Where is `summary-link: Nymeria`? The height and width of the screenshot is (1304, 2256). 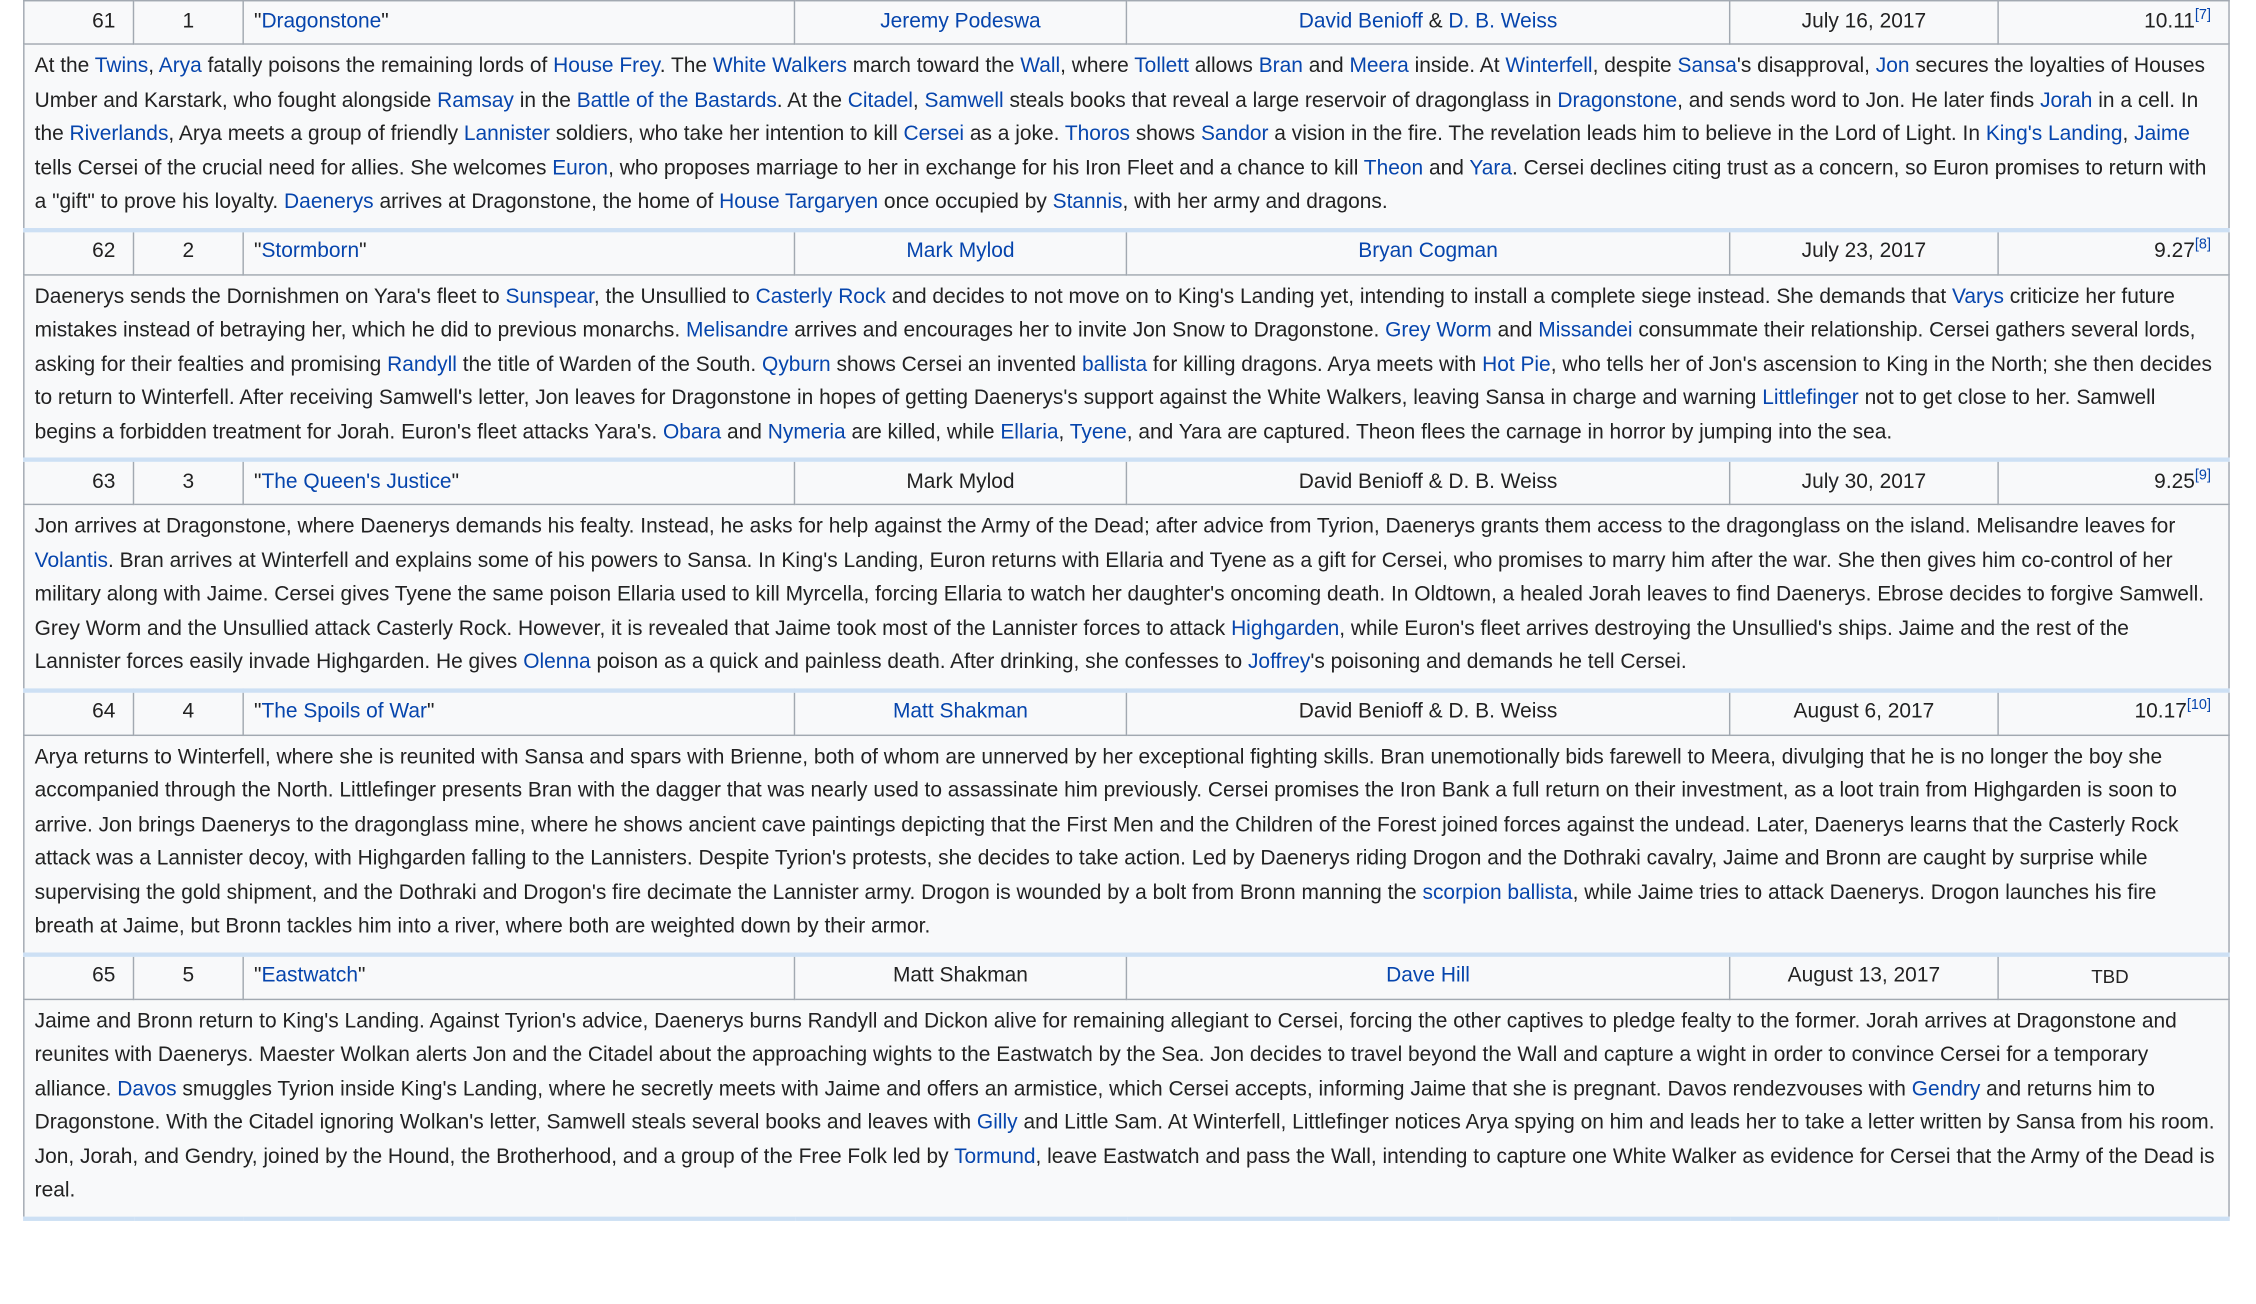
summary-link: Nymeria is located at coordinates (807, 432).